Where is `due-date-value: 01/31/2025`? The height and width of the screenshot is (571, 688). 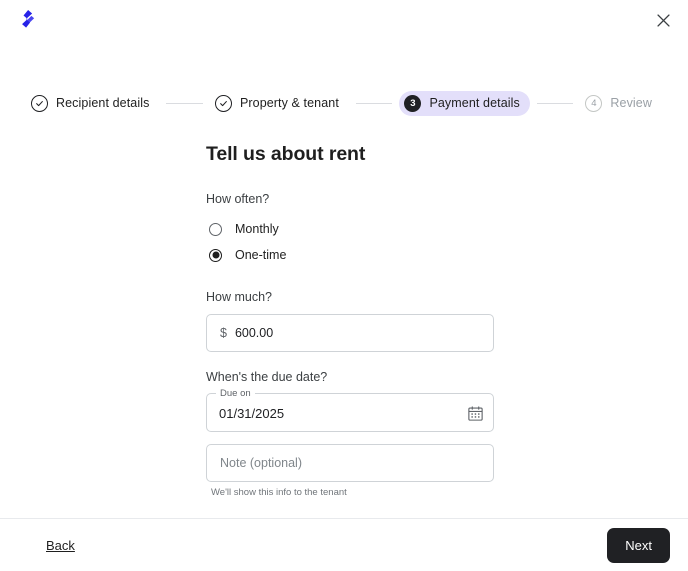
due-date-value: 01/31/2025 is located at coordinates (252, 413).